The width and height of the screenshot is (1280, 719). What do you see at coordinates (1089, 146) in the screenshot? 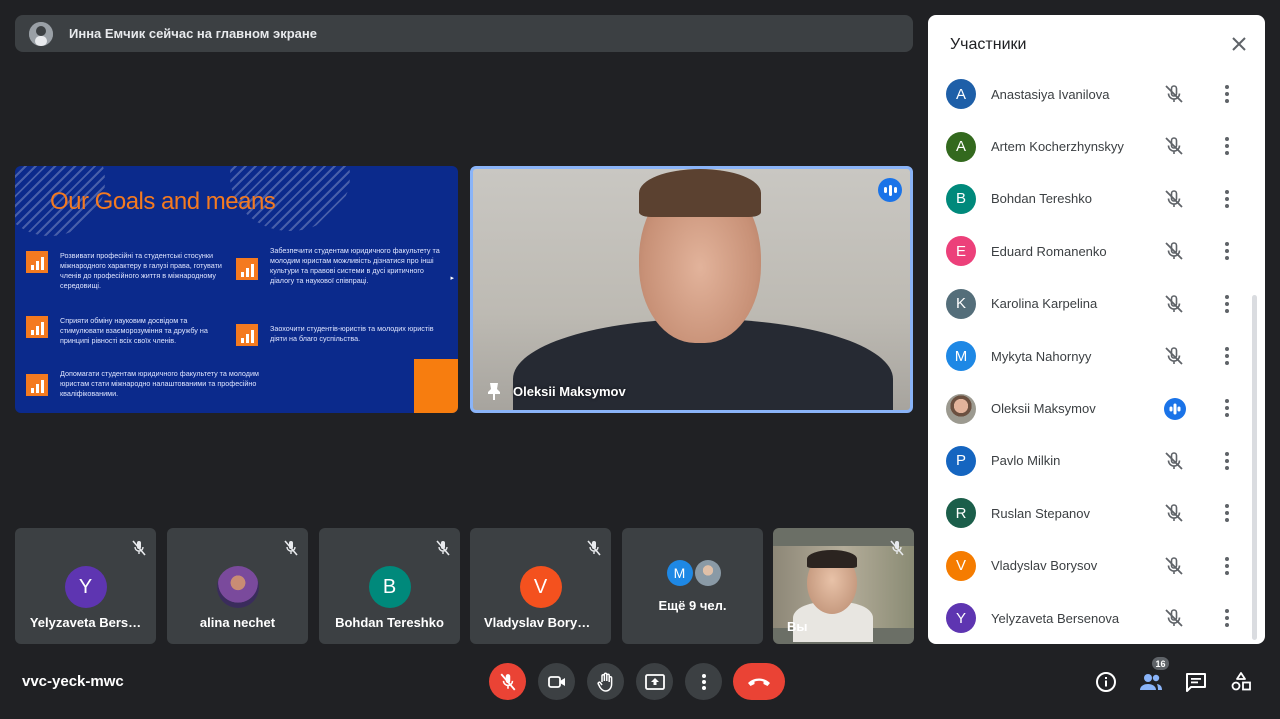
I see `participant-row: A Artem Kocherzhynskyy` at bounding box center [1089, 146].